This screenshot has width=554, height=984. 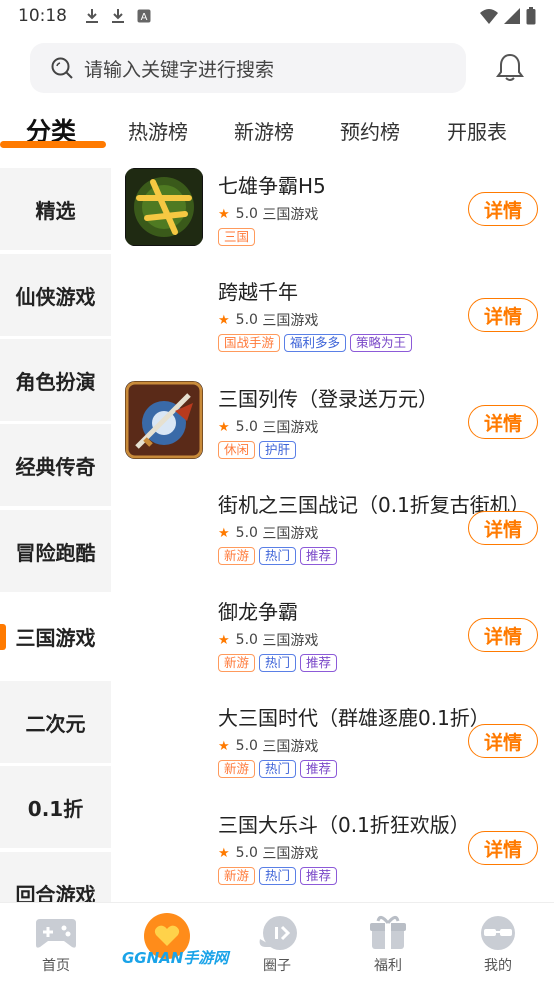 What do you see at coordinates (510, 67) in the screenshot?
I see `bell-icon` at bounding box center [510, 67].